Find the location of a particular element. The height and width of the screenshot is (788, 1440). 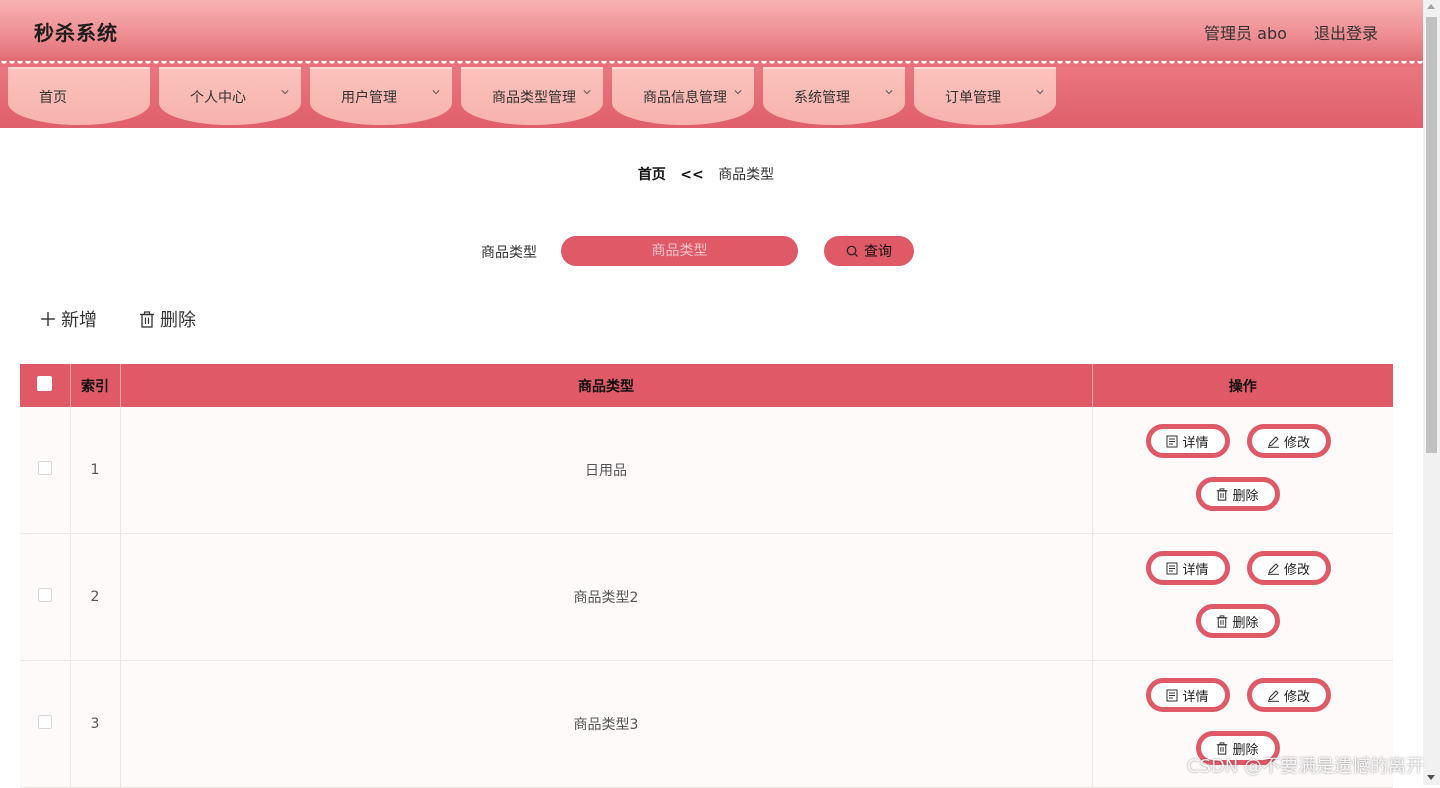

plus-icon is located at coordinates (48, 319).